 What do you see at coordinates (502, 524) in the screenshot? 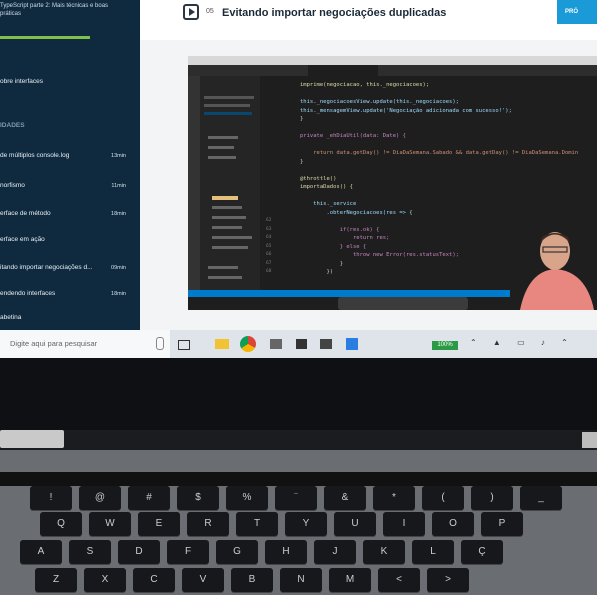
I see `keyboard-key: P` at bounding box center [502, 524].